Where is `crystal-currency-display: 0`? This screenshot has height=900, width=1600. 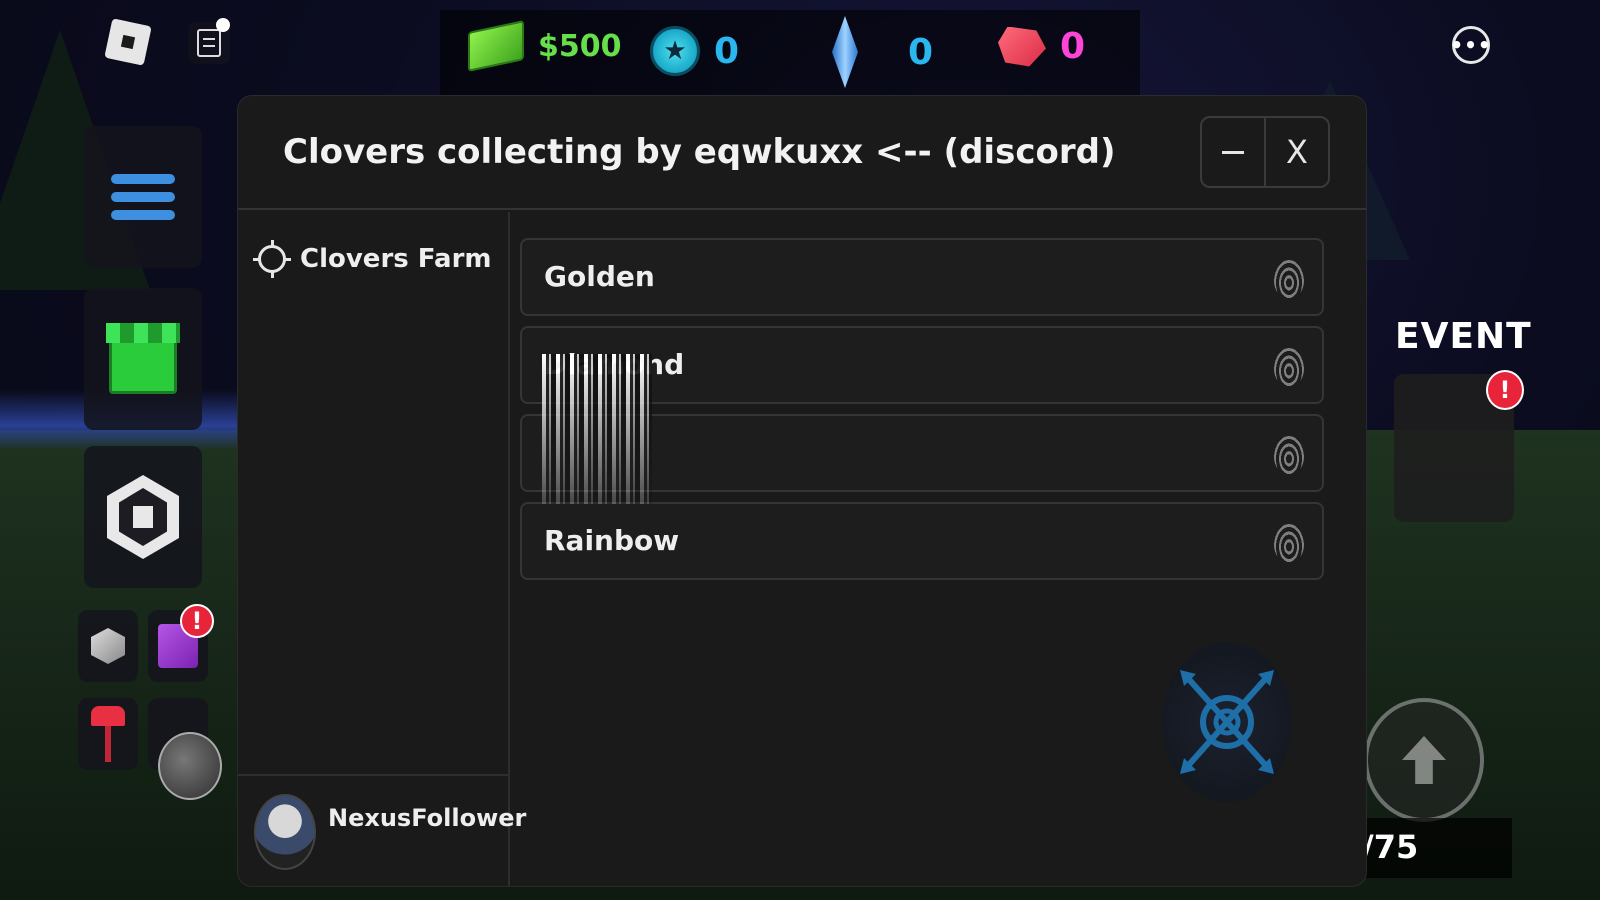 crystal-currency-display: 0 is located at coordinates (882, 52).